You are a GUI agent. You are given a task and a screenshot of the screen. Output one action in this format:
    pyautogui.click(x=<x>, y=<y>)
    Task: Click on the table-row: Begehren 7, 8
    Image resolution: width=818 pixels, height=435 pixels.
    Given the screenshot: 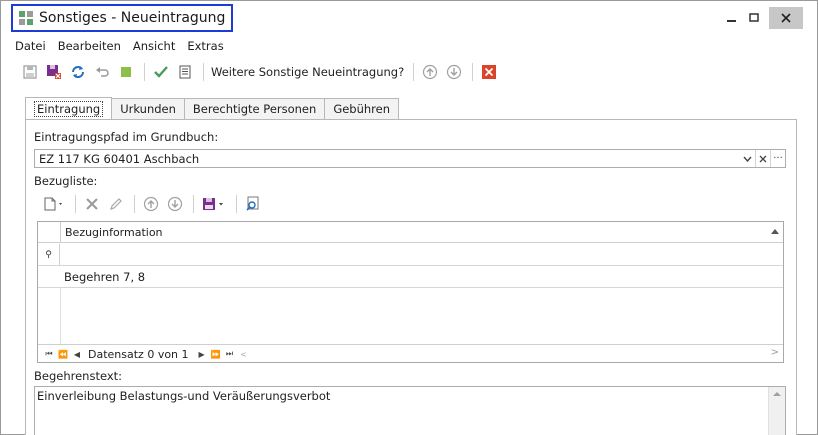 What is the action you would take?
    pyautogui.click(x=410, y=277)
    